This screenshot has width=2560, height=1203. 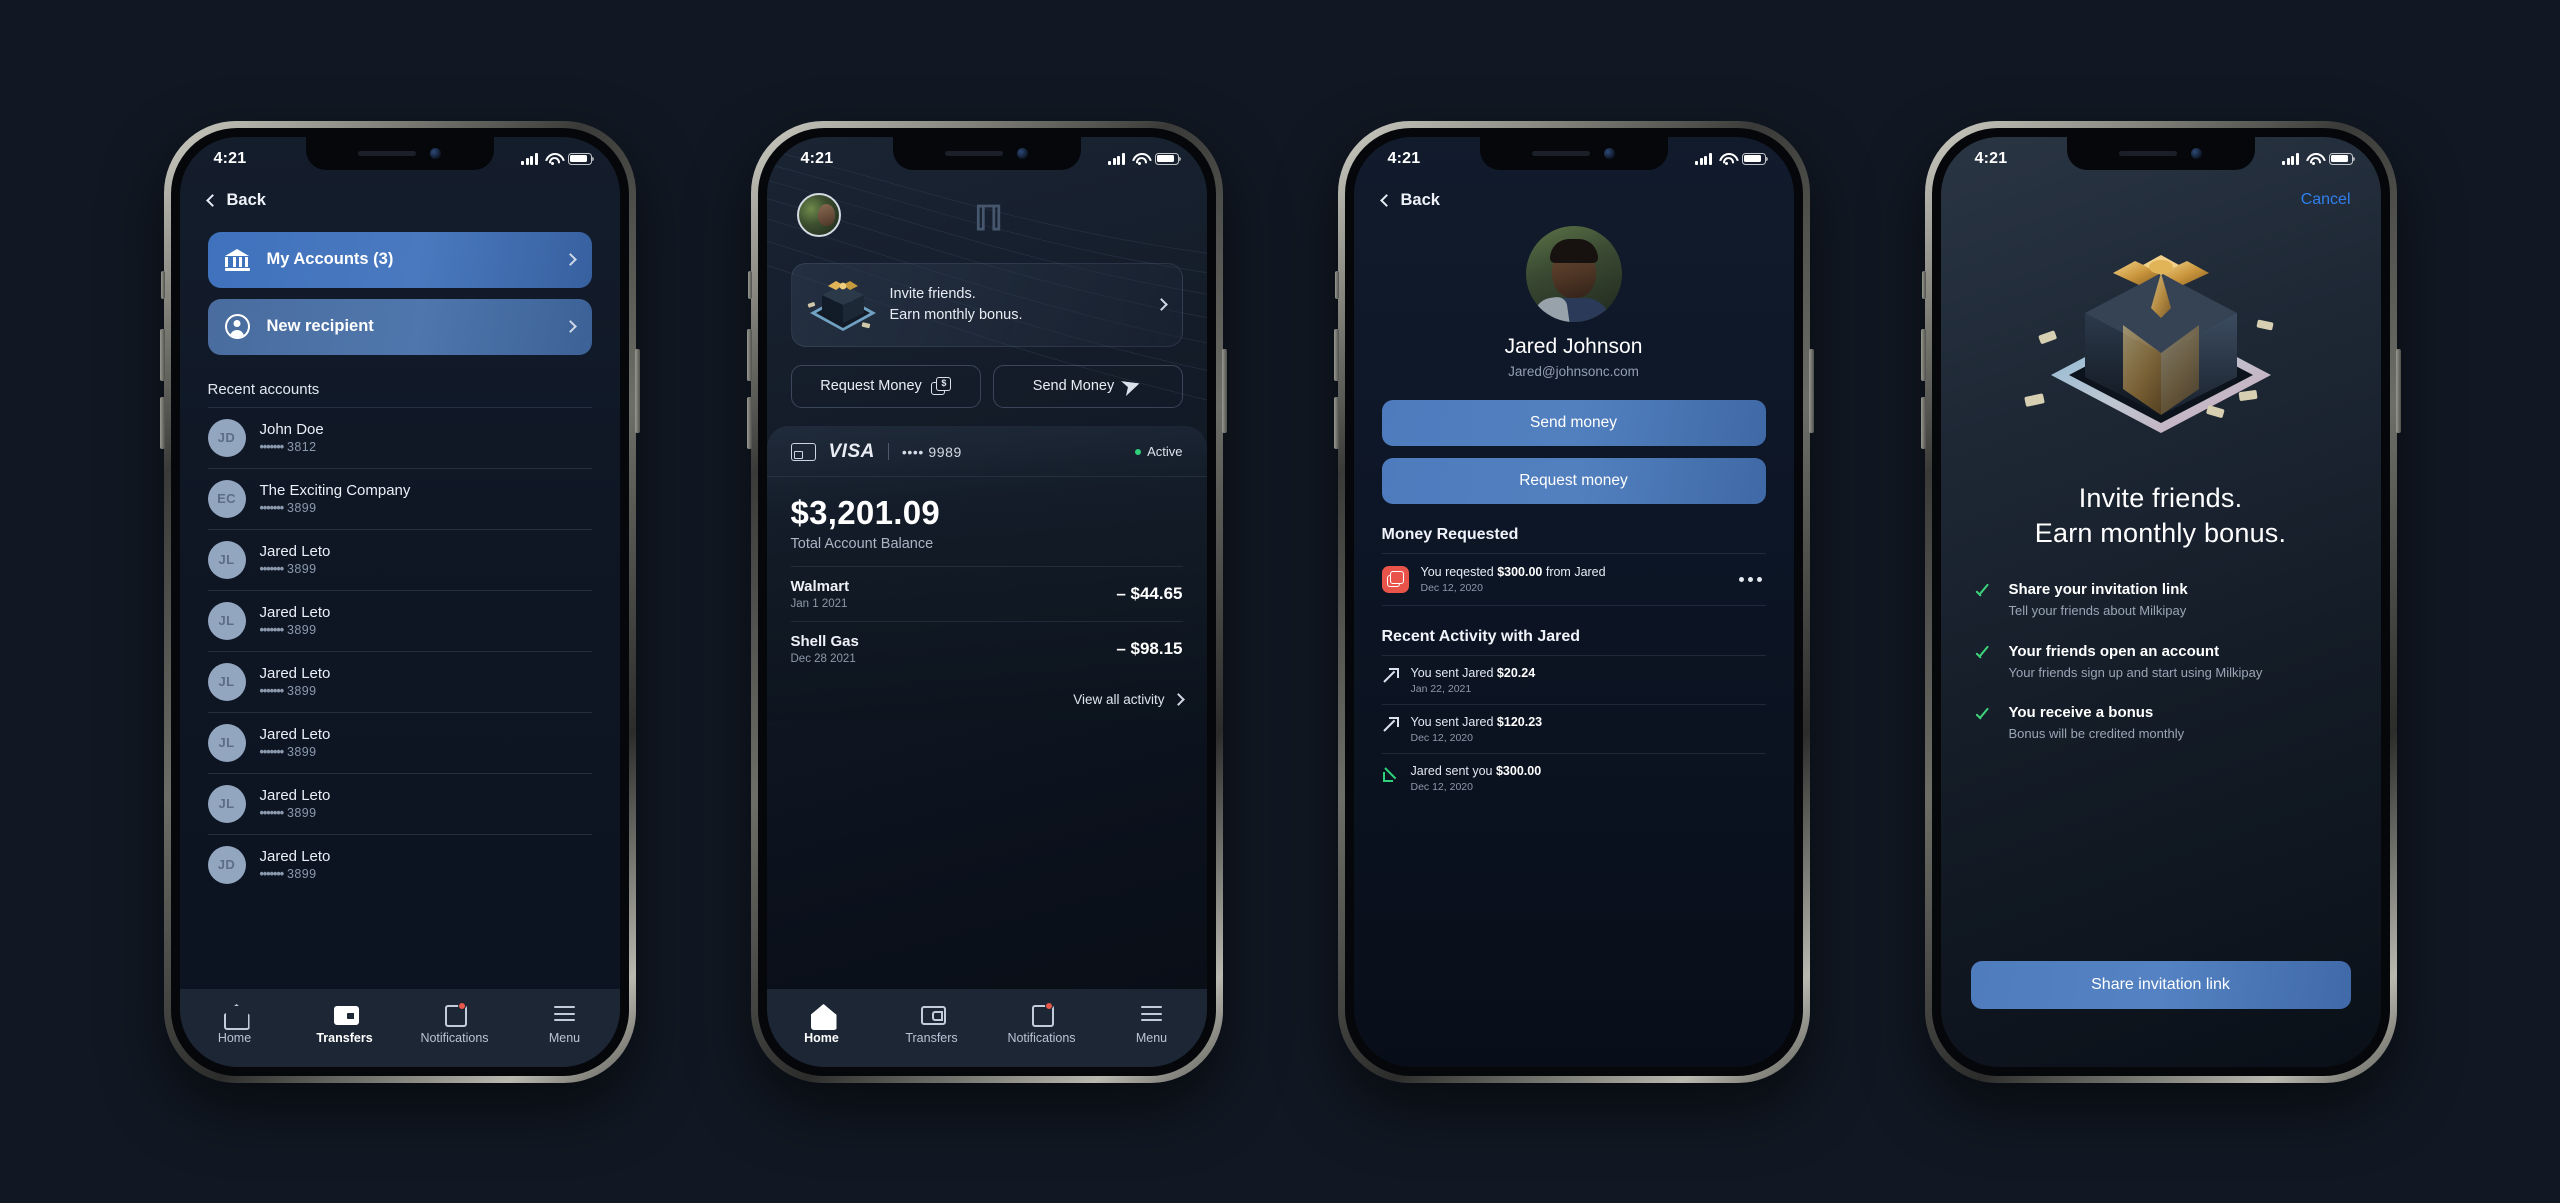 What do you see at coordinates (399, 864) in the screenshot?
I see `list-item: JD Jared Leto ••••••• 3899` at bounding box center [399, 864].